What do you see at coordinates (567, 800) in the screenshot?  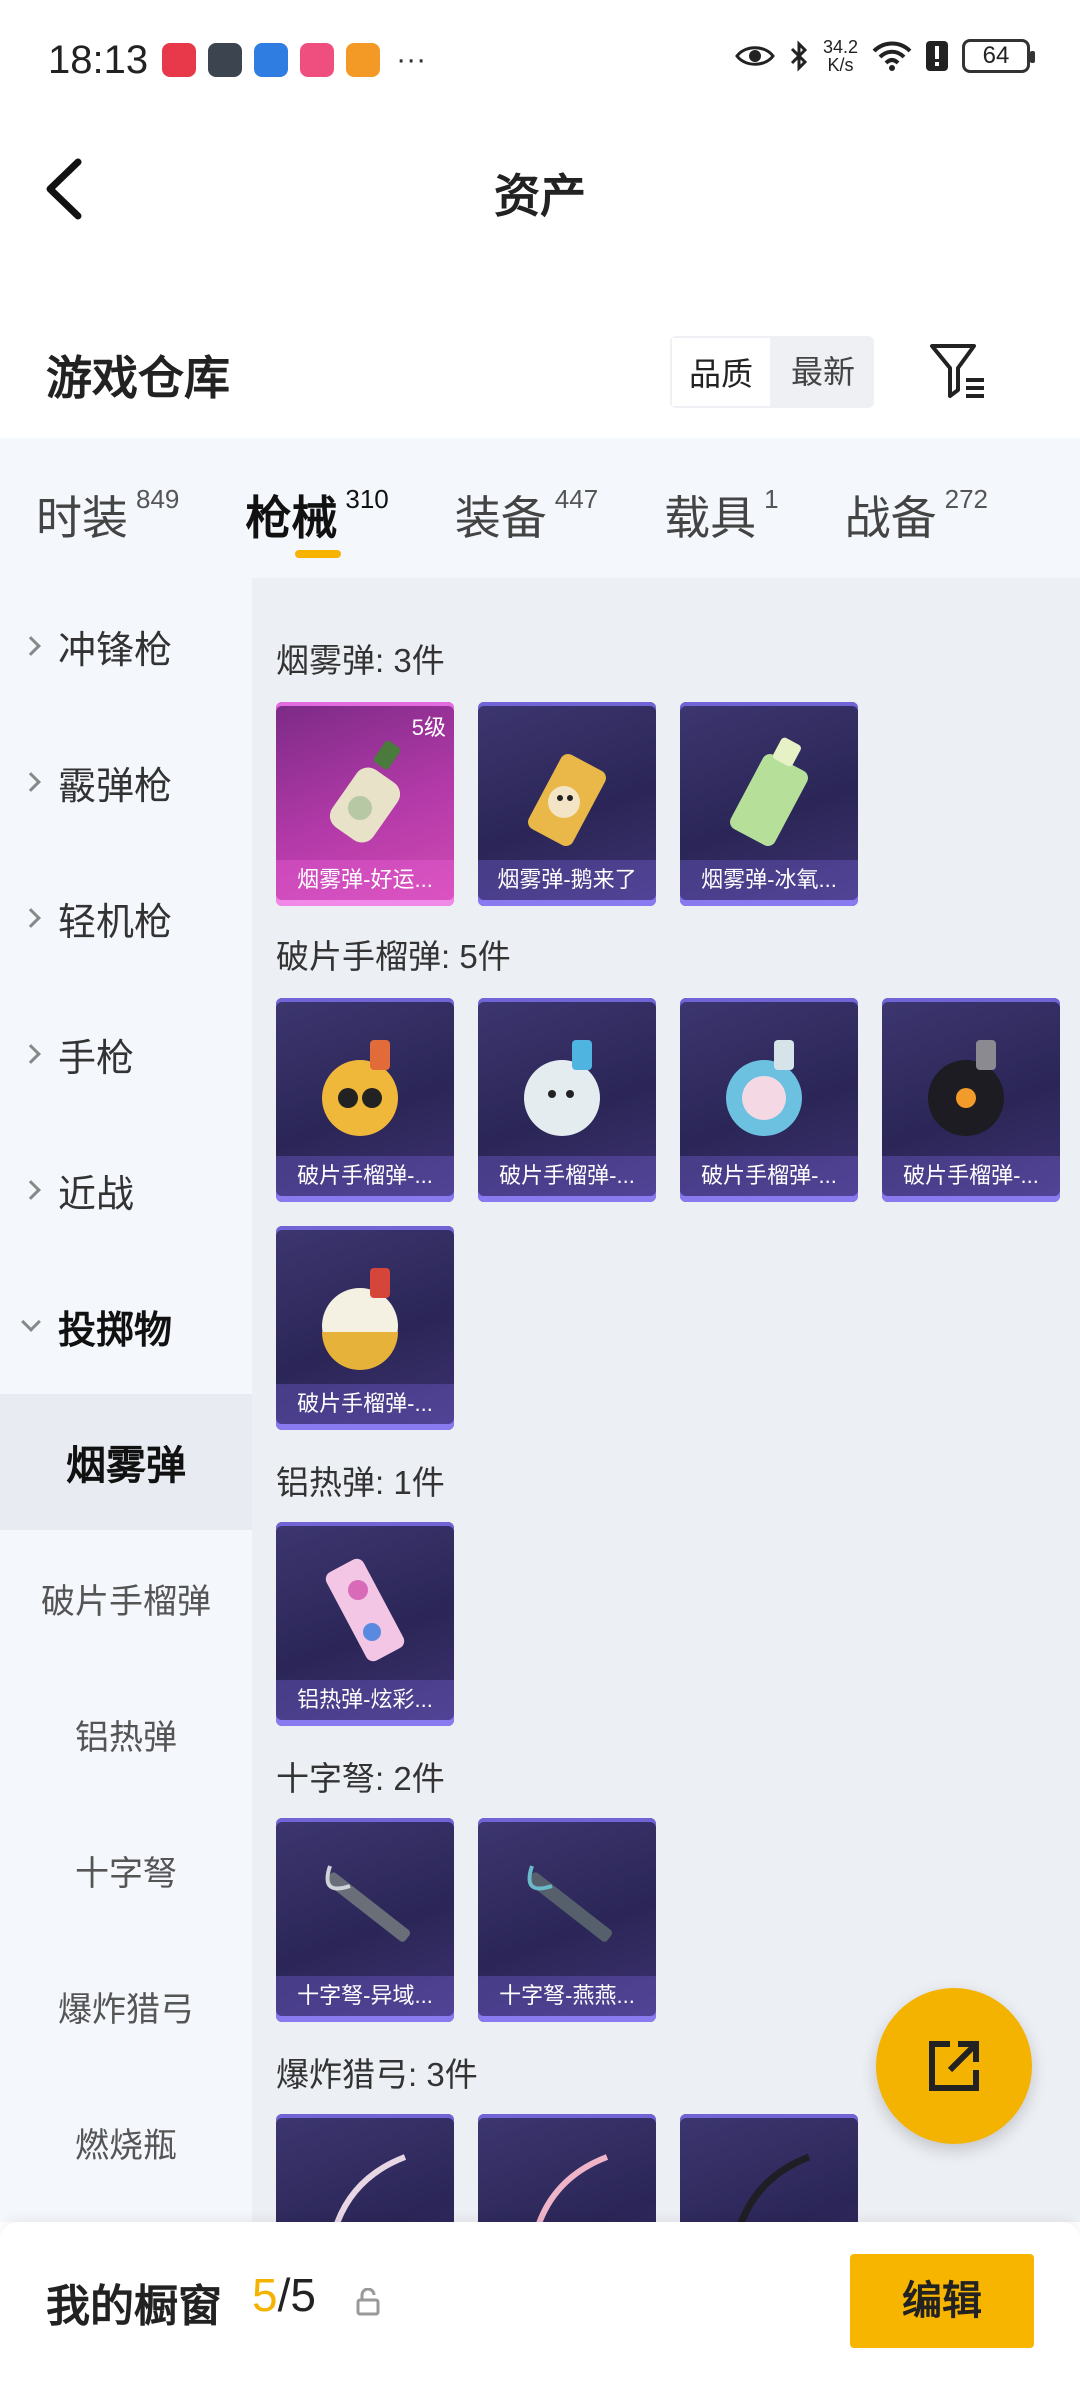 I see `smoke-grenade-goose-icon` at bounding box center [567, 800].